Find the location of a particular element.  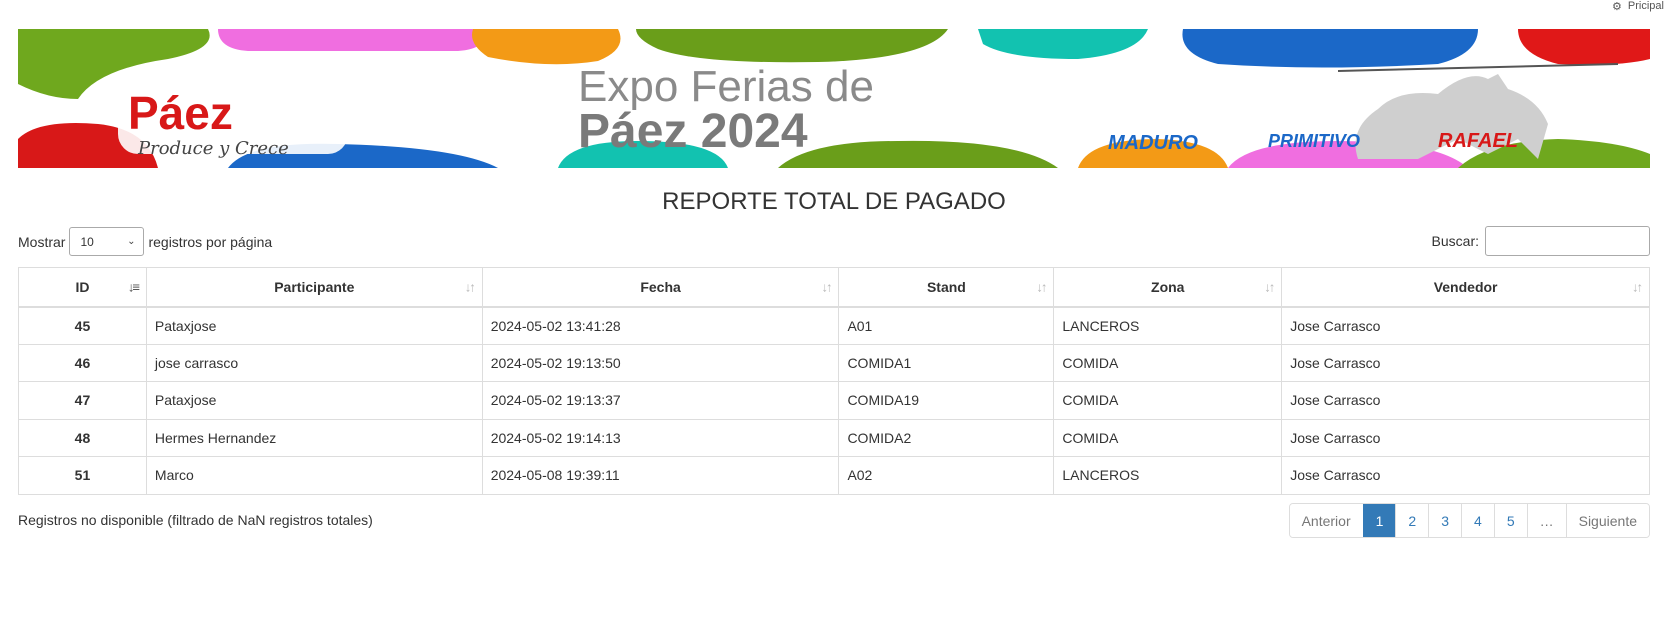

logo-text: Páez is located at coordinates (180, 113).